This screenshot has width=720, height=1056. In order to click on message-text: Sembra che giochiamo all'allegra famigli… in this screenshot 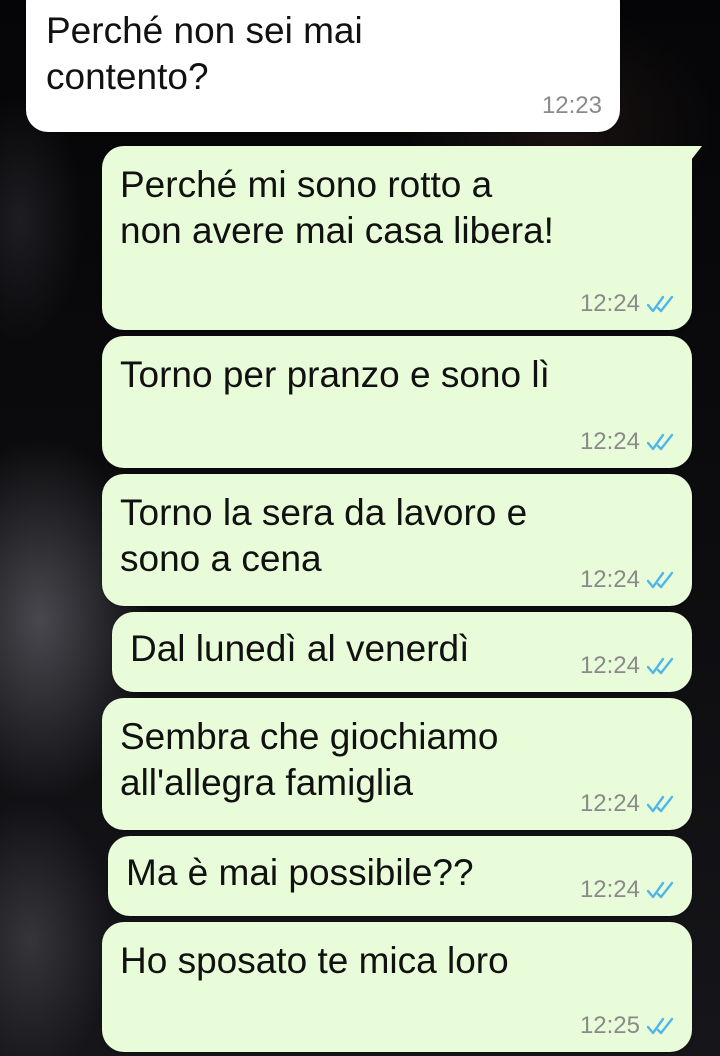, I will do `click(309, 759)`.